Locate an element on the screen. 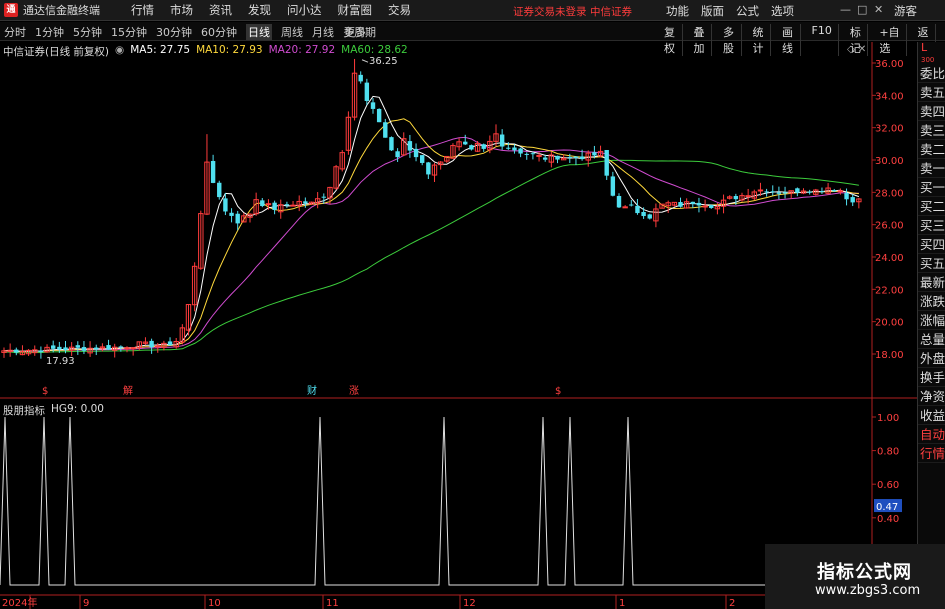 This screenshot has width=945, height=609. side-item-11: 最新 is located at coordinates (931, 282).